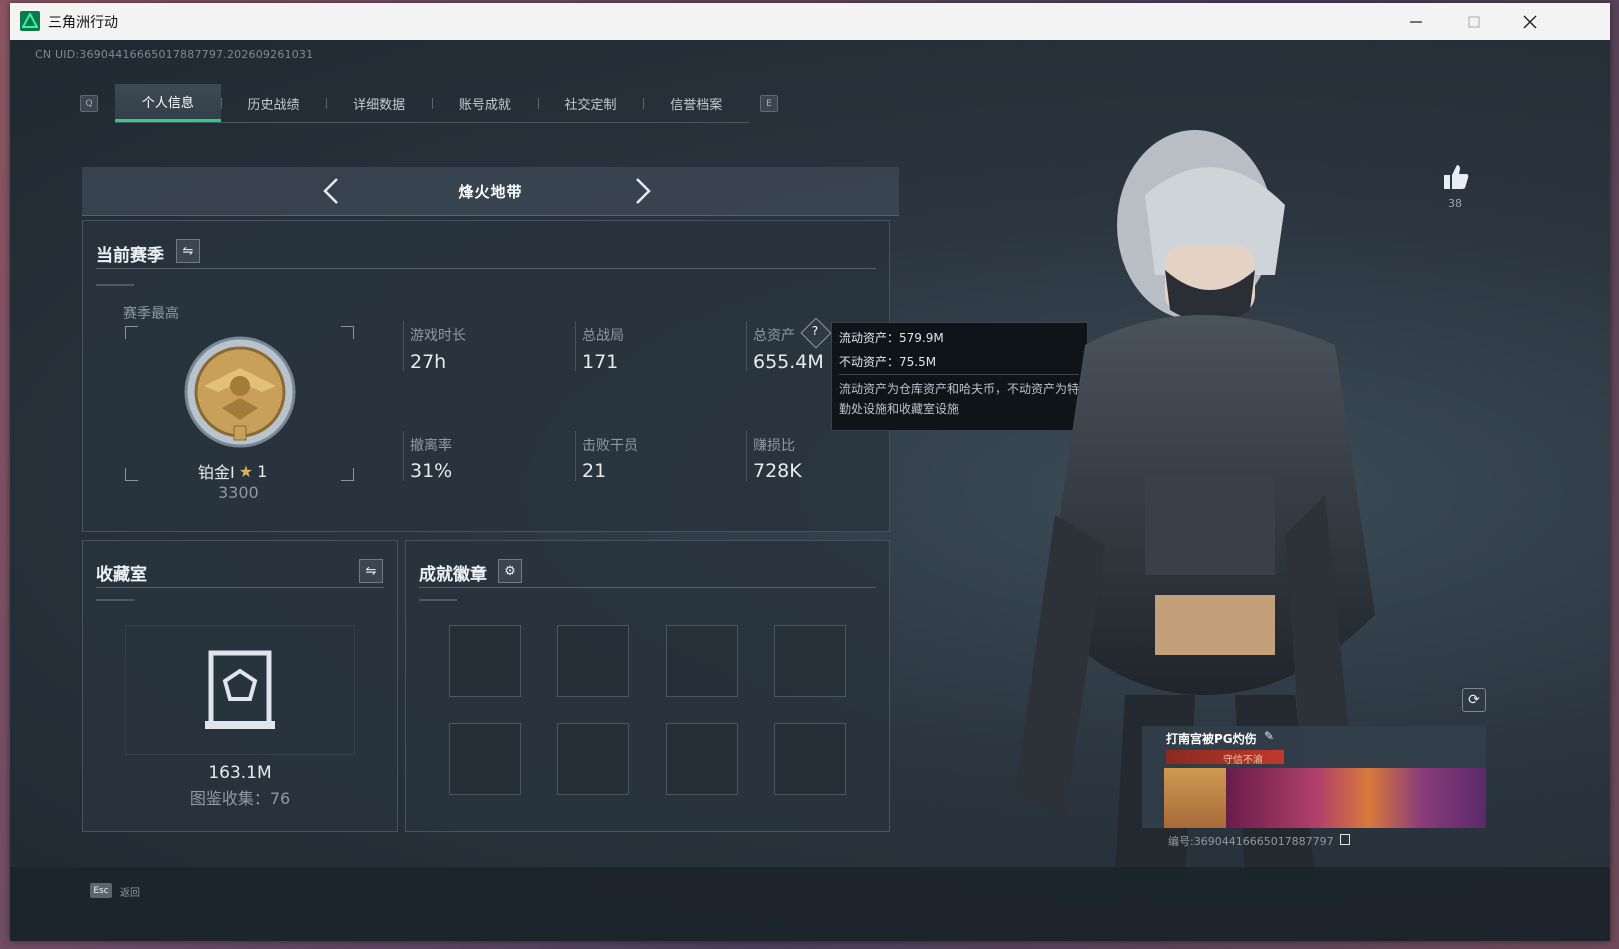  What do you see at coordinates (431, 446) in the screenshot?
I see `stat-label-extraction-rate: 撤离率` at bounding box center [431, 446].